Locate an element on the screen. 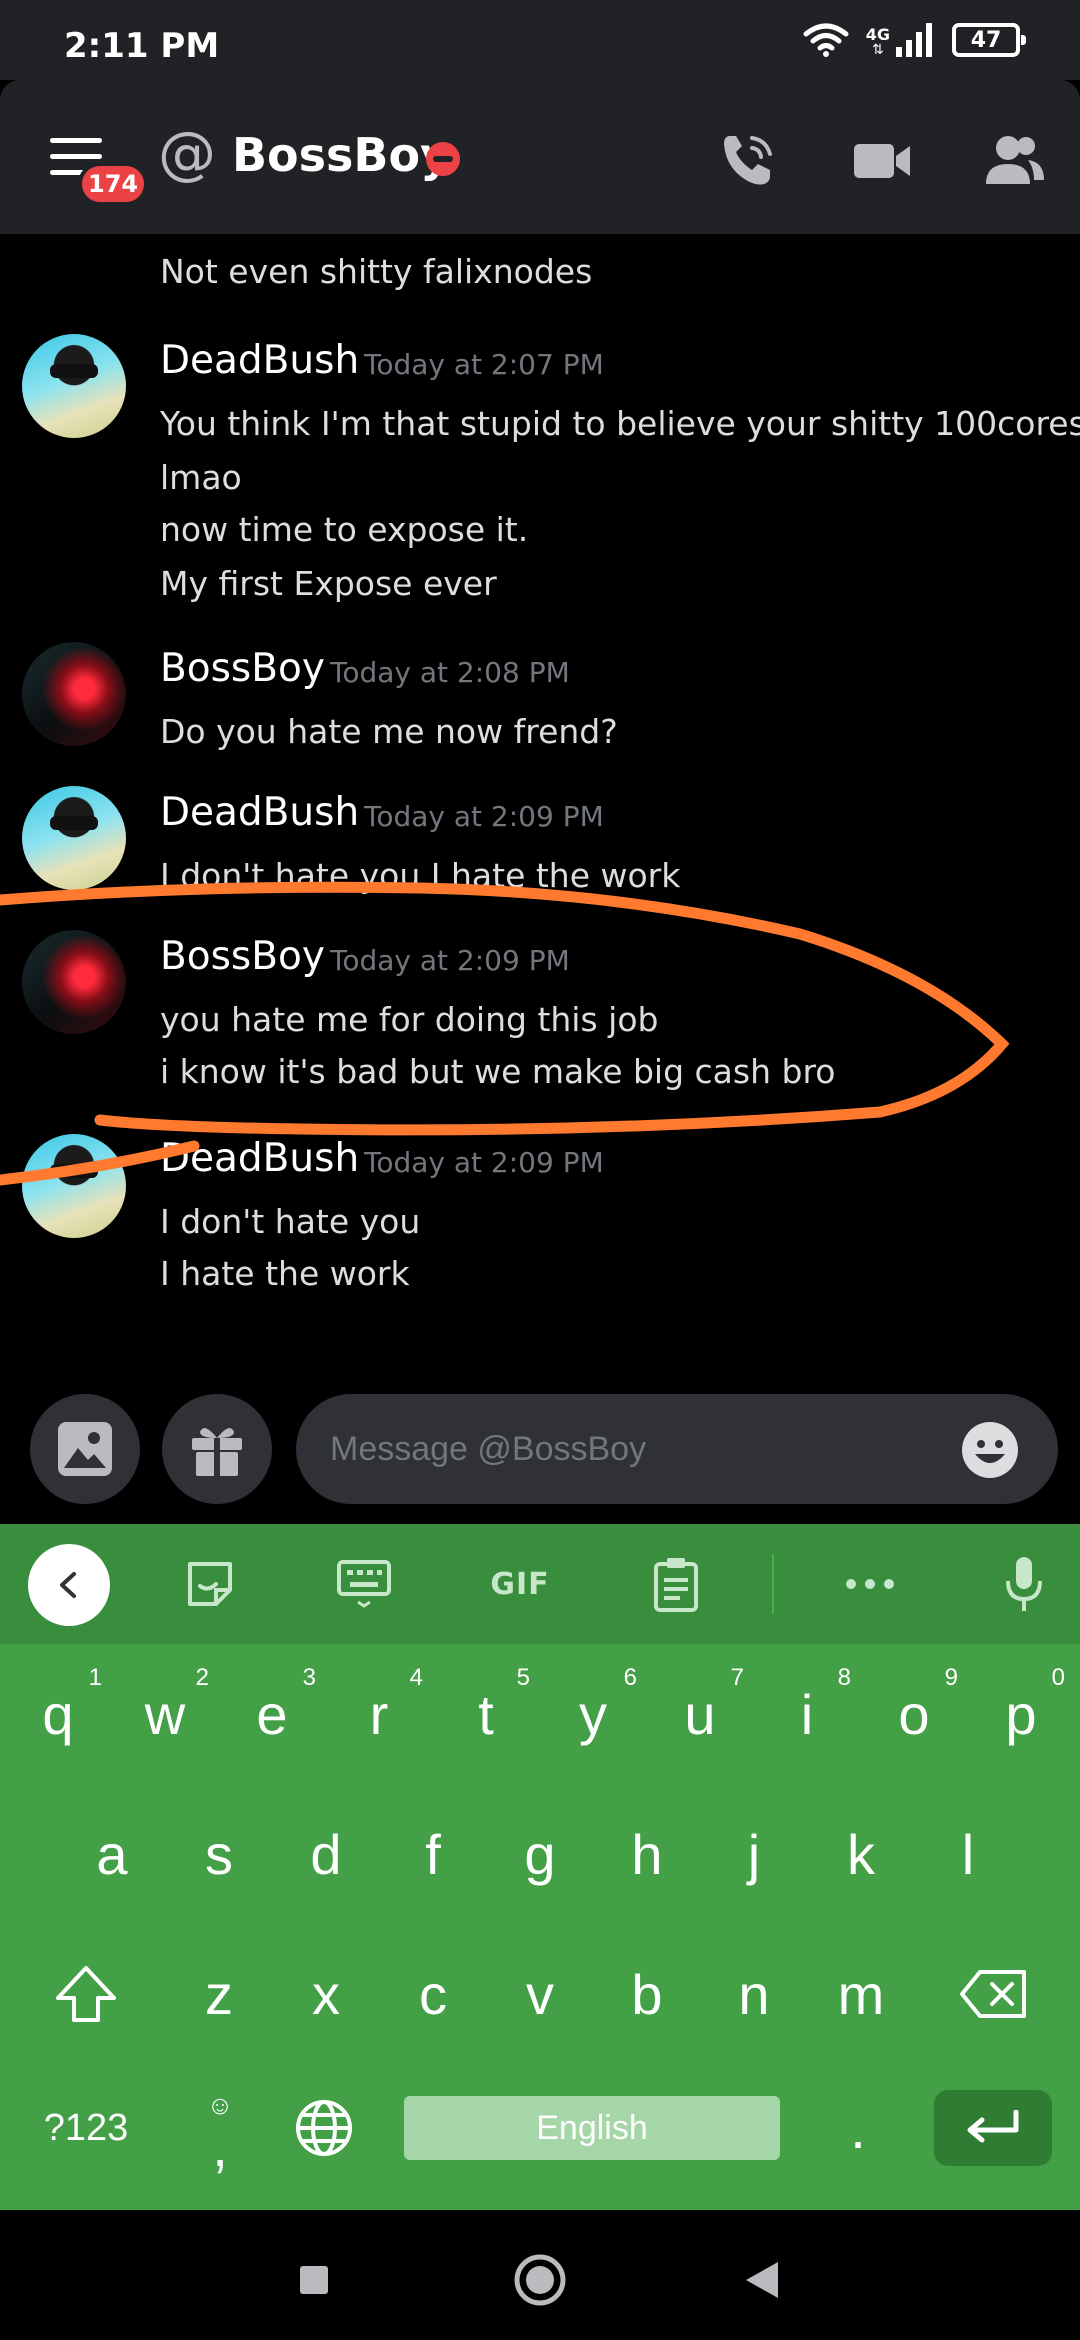 Image resolution: width=1080 pixels, height=2340 pixels. key-k: k is located at coordinates (861, 1854).